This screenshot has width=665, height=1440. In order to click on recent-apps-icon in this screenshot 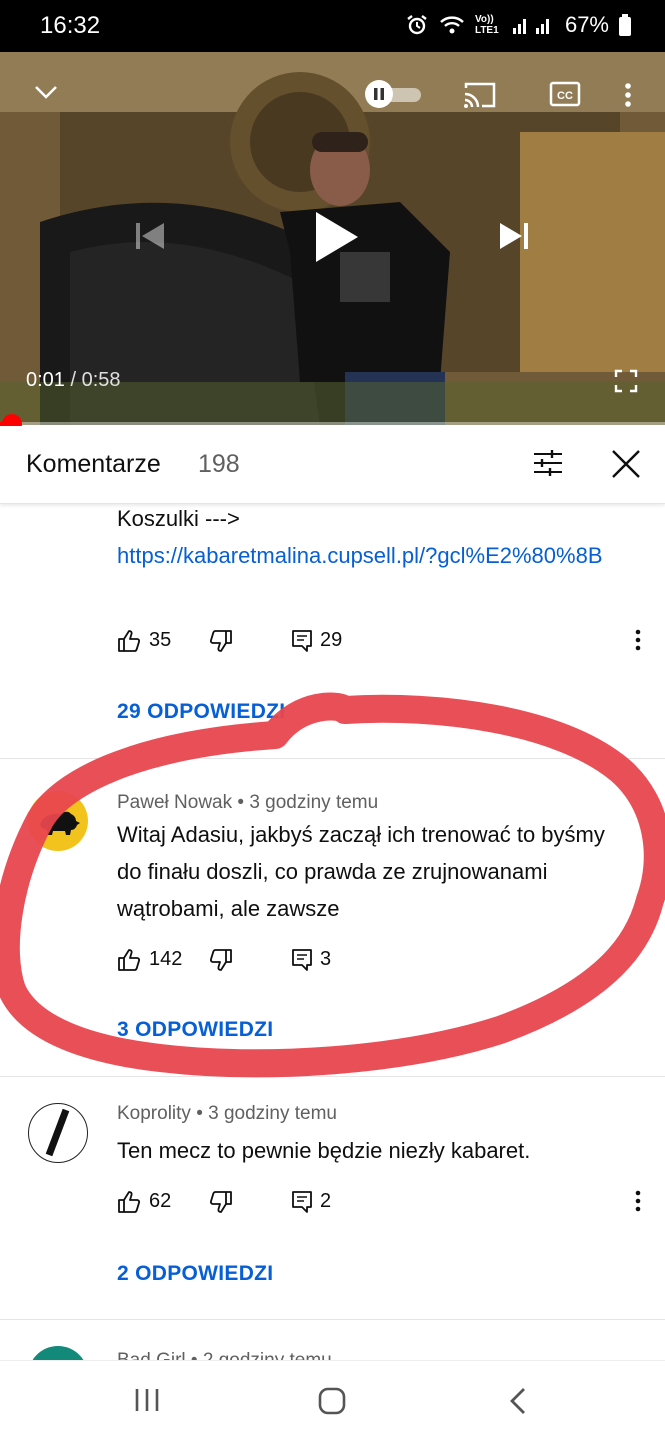, I will do `click(147, 1402)`.